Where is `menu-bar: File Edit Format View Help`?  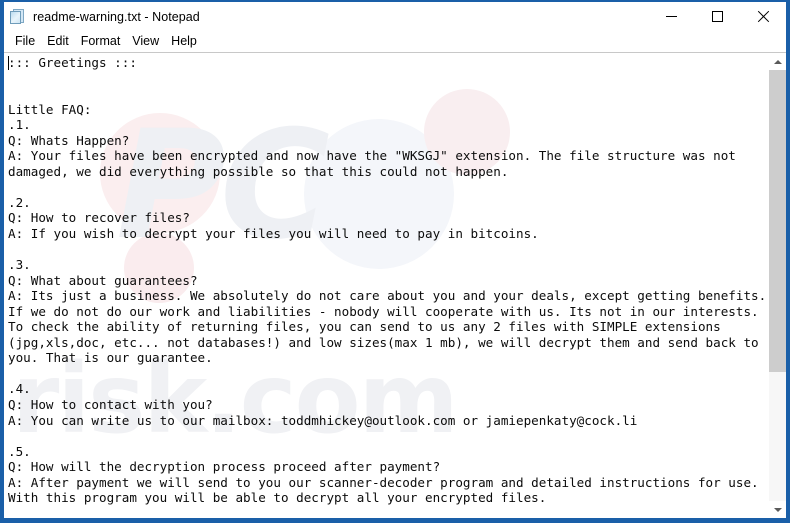
menu-bar: File Edit Format View Help is located at coordinates (395, 41).